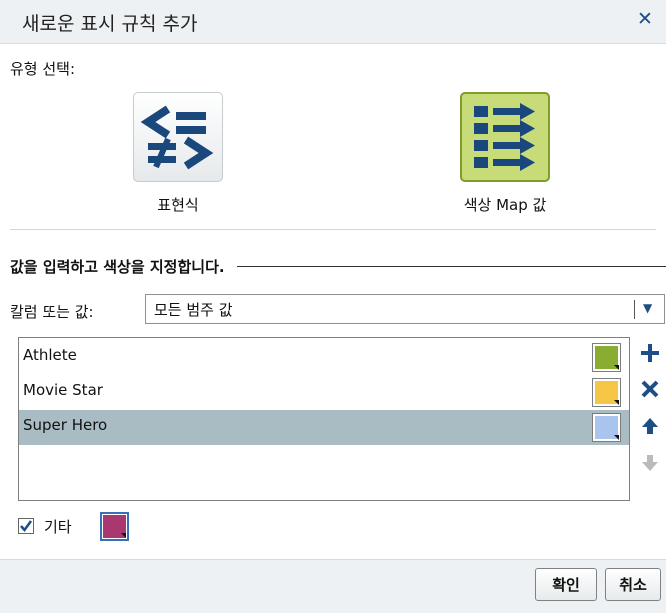 Image resolution: width=666 pixels, height=613 pixels. Describe the element at coordinates (114, 526) in the screenshot. I see `other-color-swatch-button` at that location.